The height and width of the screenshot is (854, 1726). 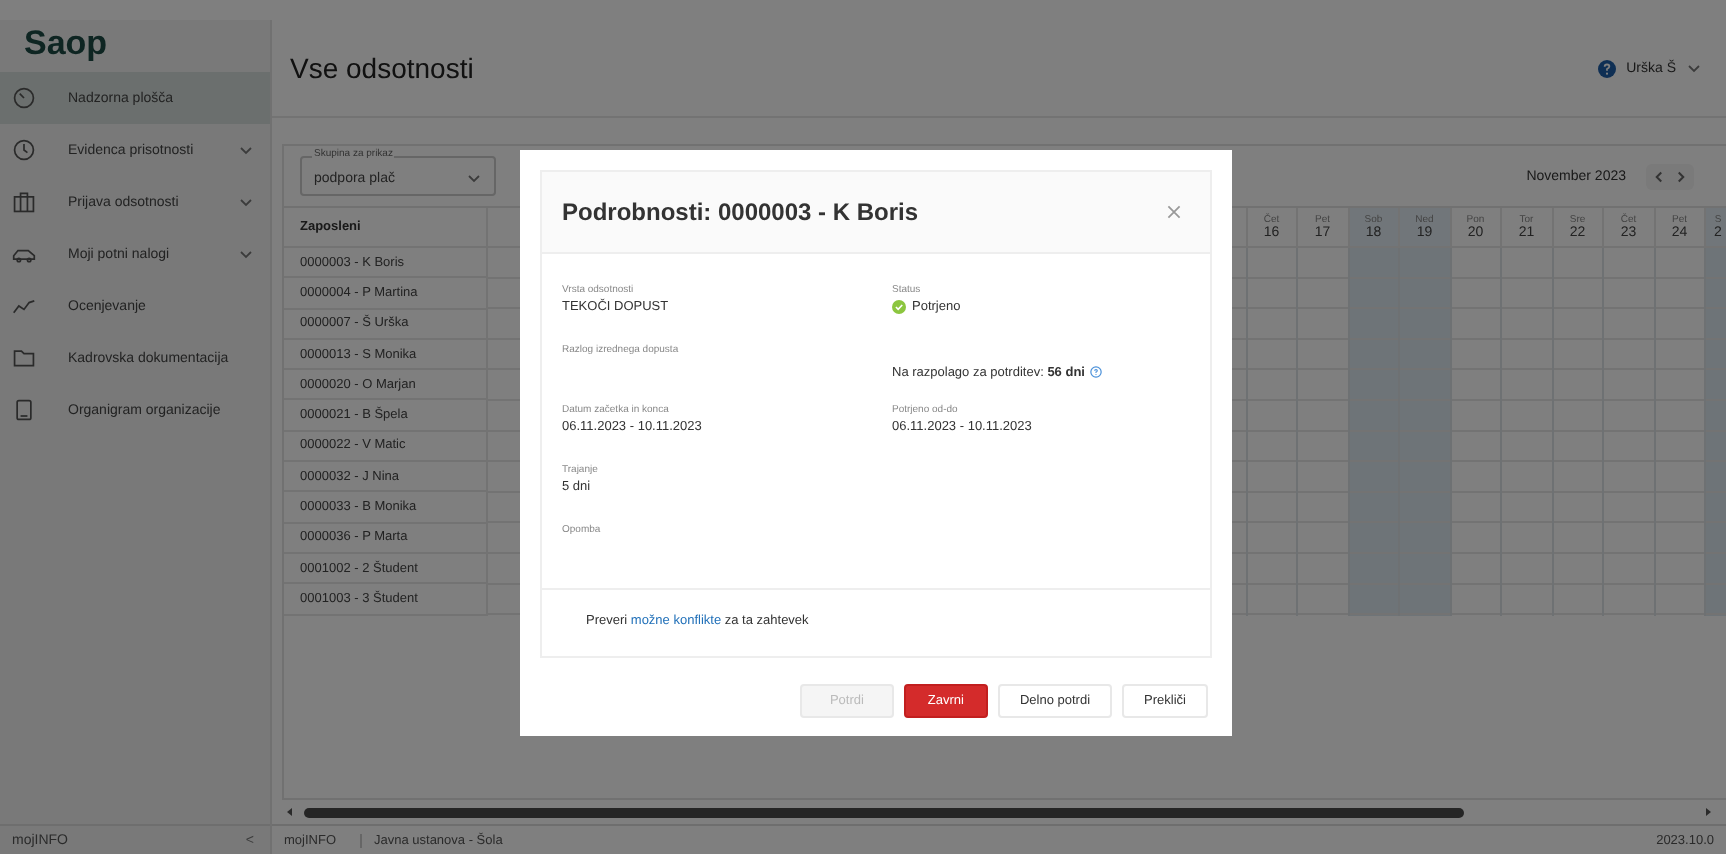 What do you see at coordinates (290, 812) in the screenshot?
I see `scroll-left-icon` at bounding box center [290, 812].